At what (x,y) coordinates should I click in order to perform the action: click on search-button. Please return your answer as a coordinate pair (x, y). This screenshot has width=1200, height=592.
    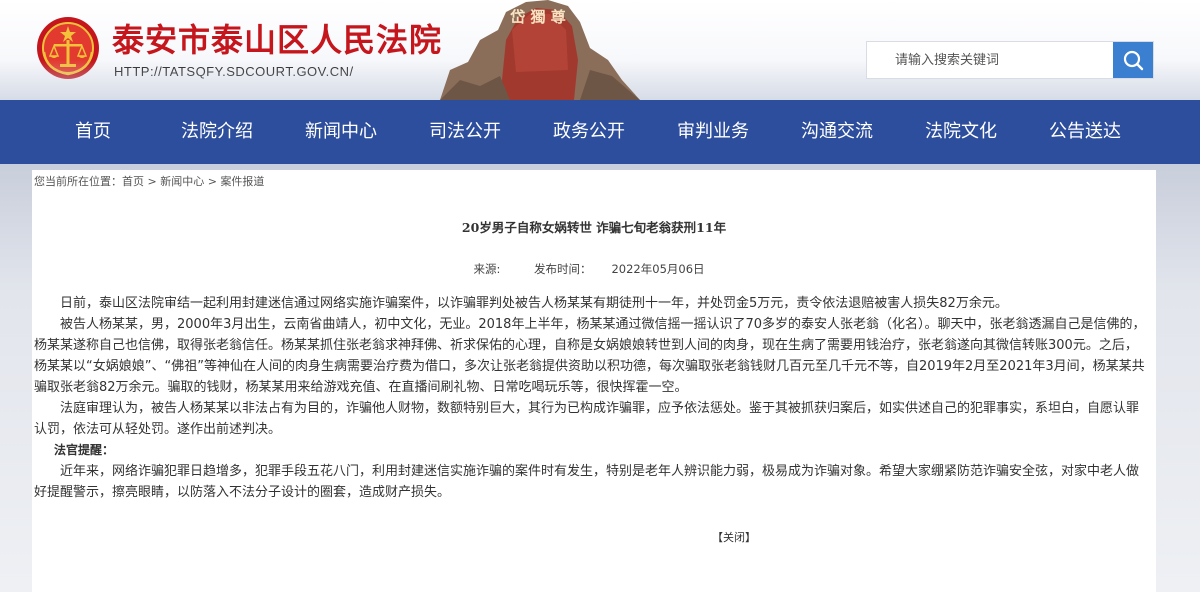
    Looking at the image, I should click on (1133, 60).